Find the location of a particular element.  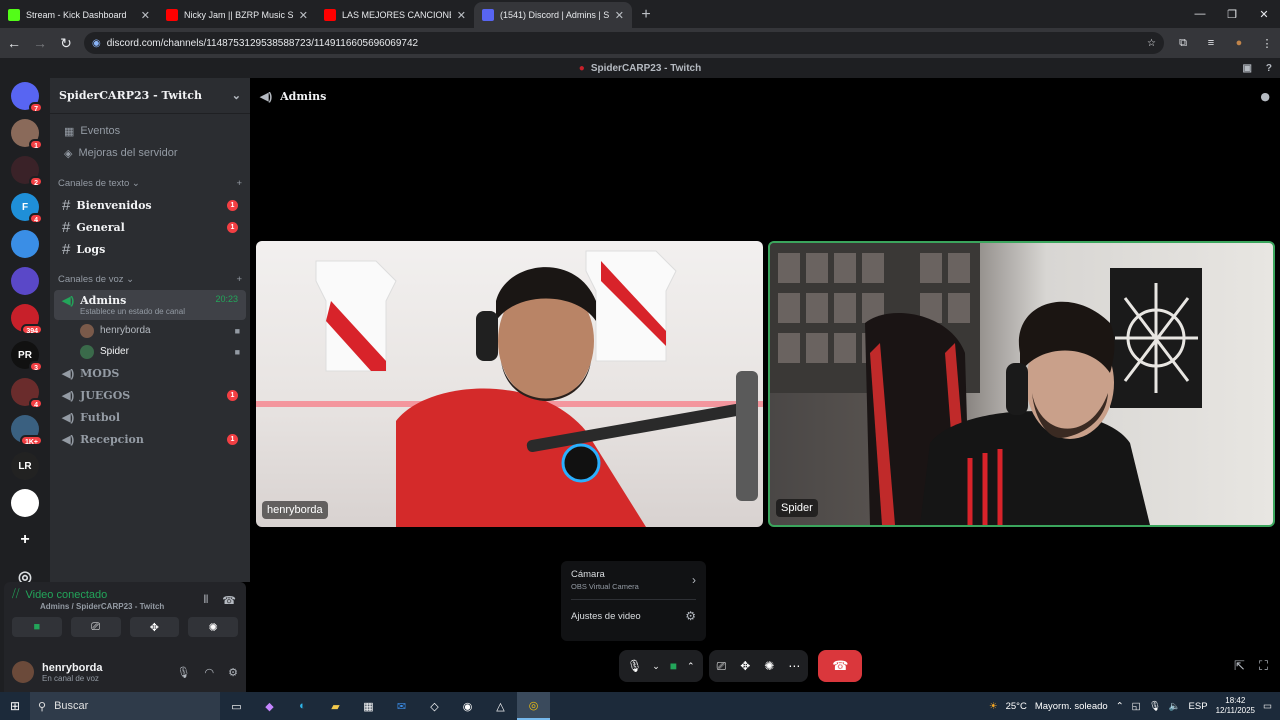

browser-tab: Nicky Jam || BZRP Music Session✕ is located at coordinates (237, 15).